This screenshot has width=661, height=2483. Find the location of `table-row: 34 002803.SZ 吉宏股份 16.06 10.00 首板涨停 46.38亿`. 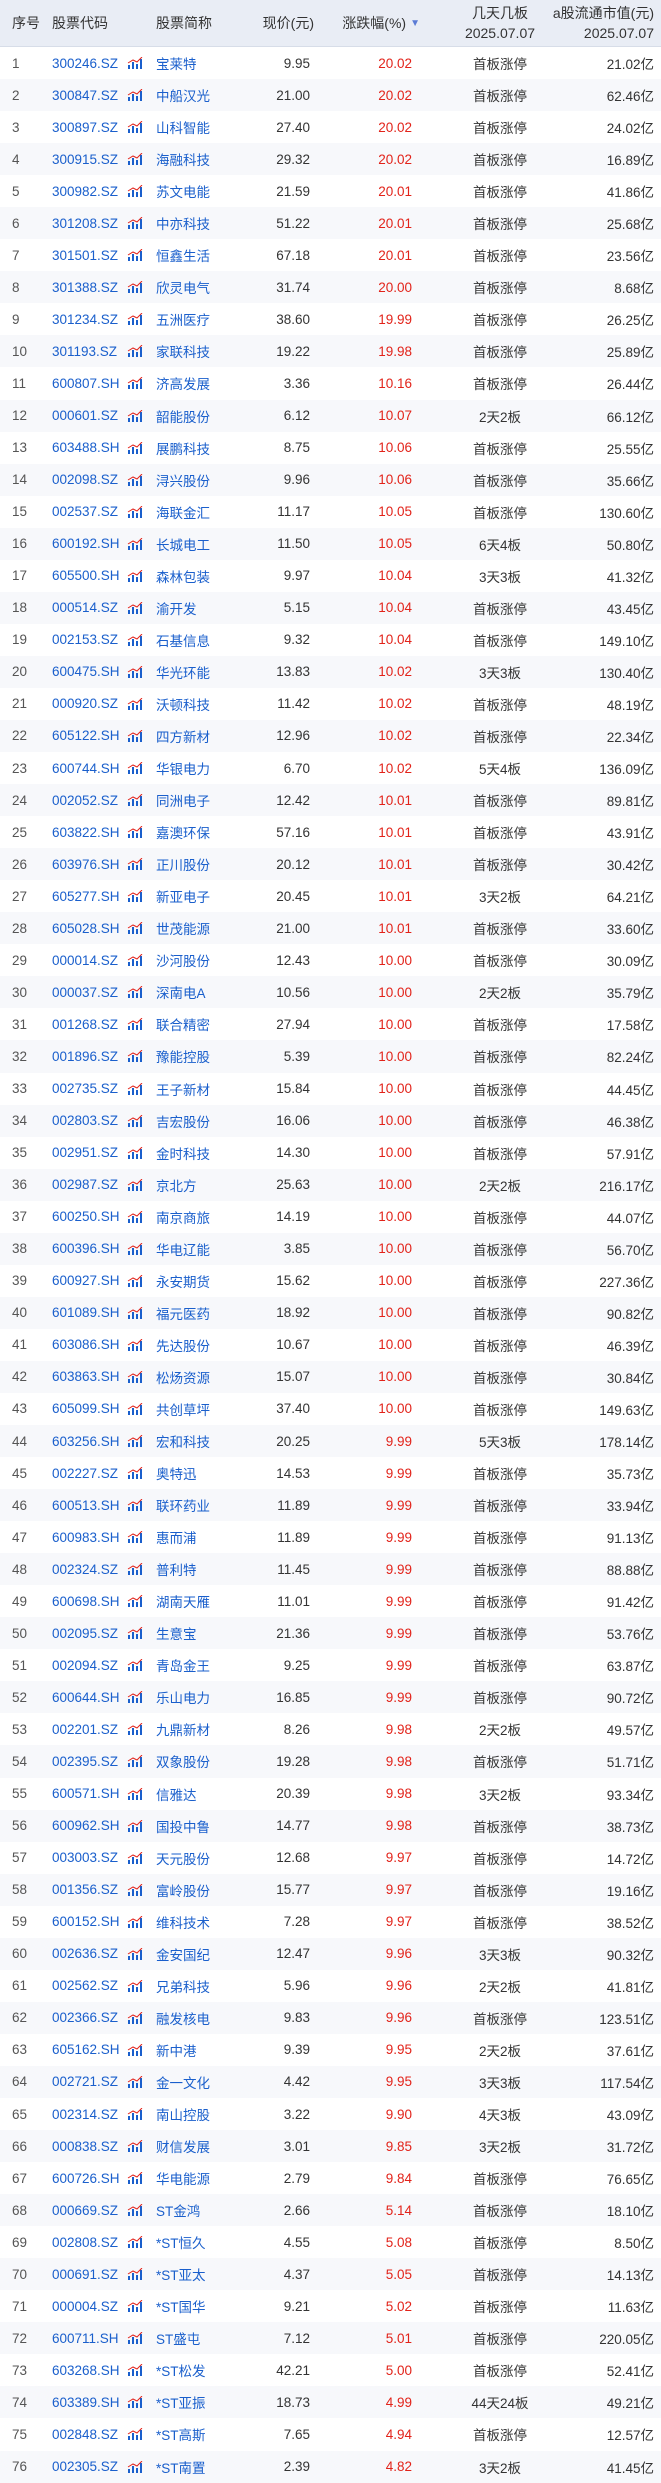

table-row: 34 002803.SZ 吉宏股份 16.06 10.00 首板涨停 46.38亿 is located at coordinates (330, 1120).